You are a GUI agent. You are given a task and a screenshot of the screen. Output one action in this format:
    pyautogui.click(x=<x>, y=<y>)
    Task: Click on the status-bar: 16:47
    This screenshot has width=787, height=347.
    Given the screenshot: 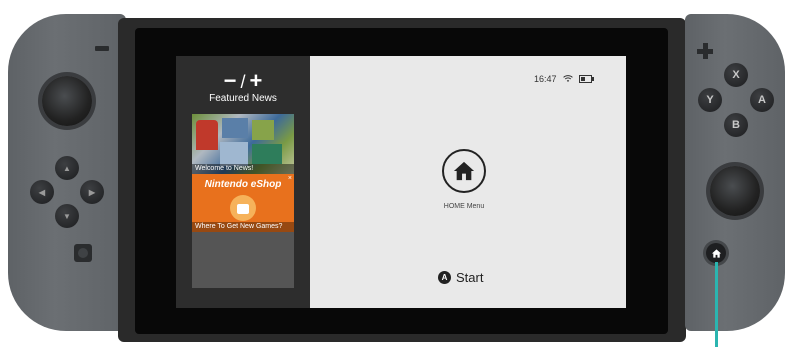 What is the action you would take?
    pyautogui.click(x=564, y=79)
    